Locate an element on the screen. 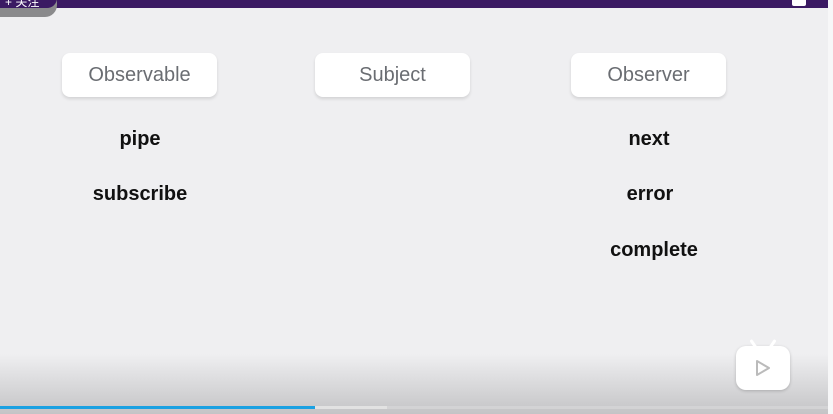 Image resolution: width=833 pixels, height=414 pixels. player-controls-gradient is located at coordinates (414, 384).